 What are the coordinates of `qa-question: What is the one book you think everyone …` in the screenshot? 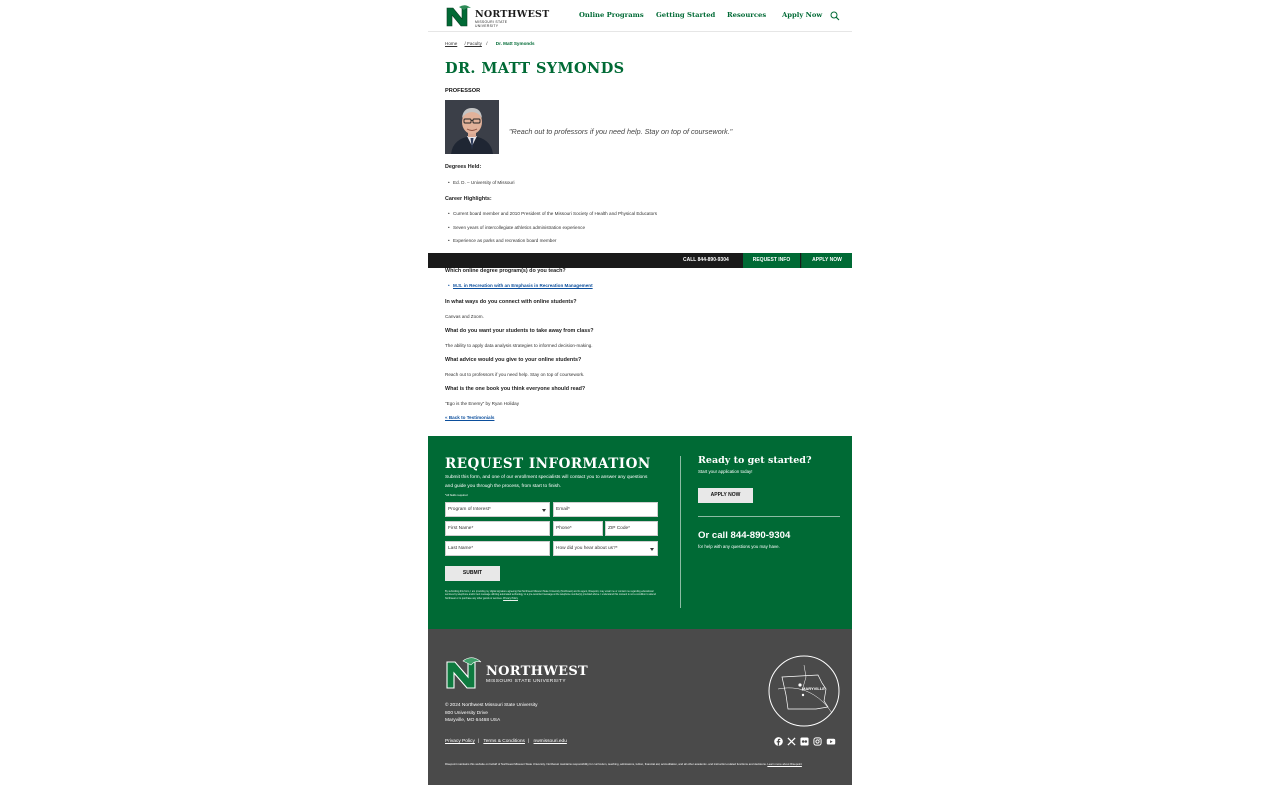 It's located at (515, 389).